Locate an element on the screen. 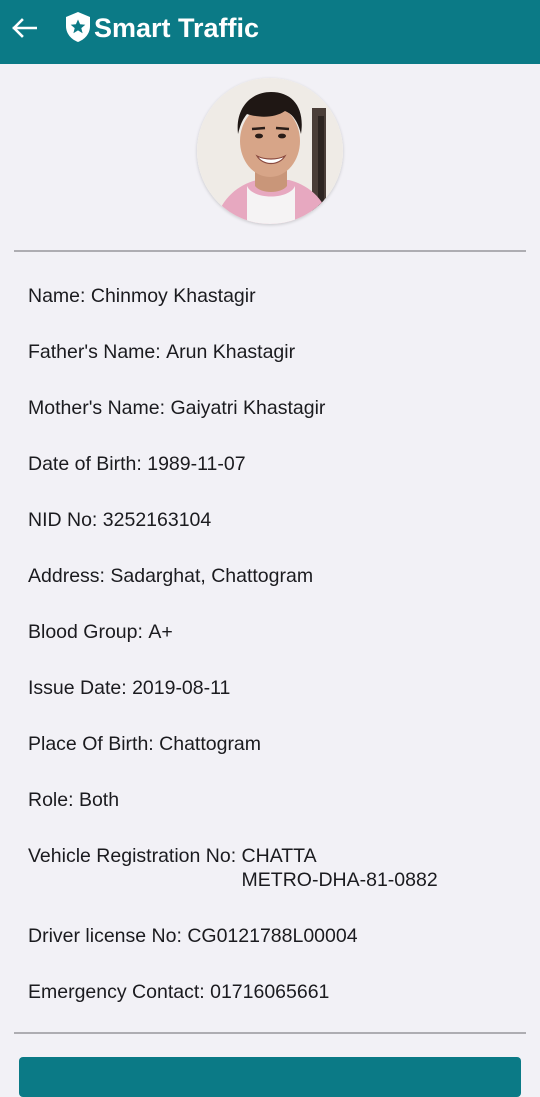  back-button is located at coordinates (24, 28).